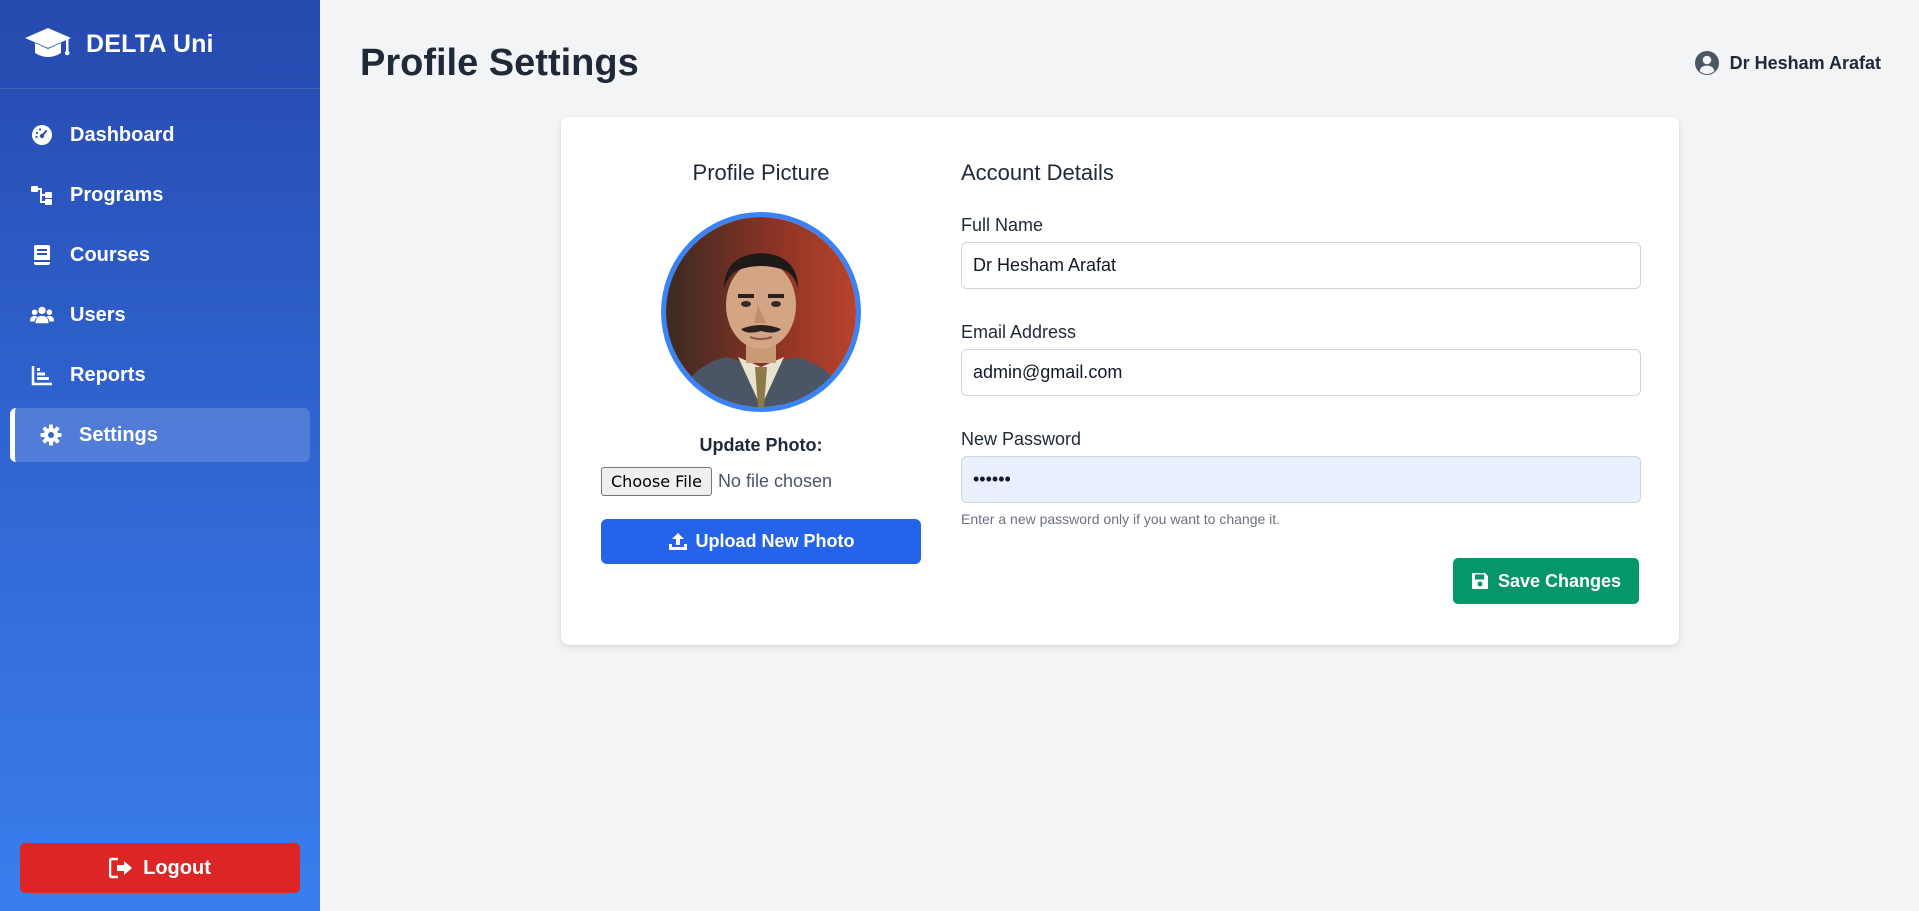 The image size is (1919, 911). I want to click on upload-photo-label: Upload New Photo, so click(775, 541).